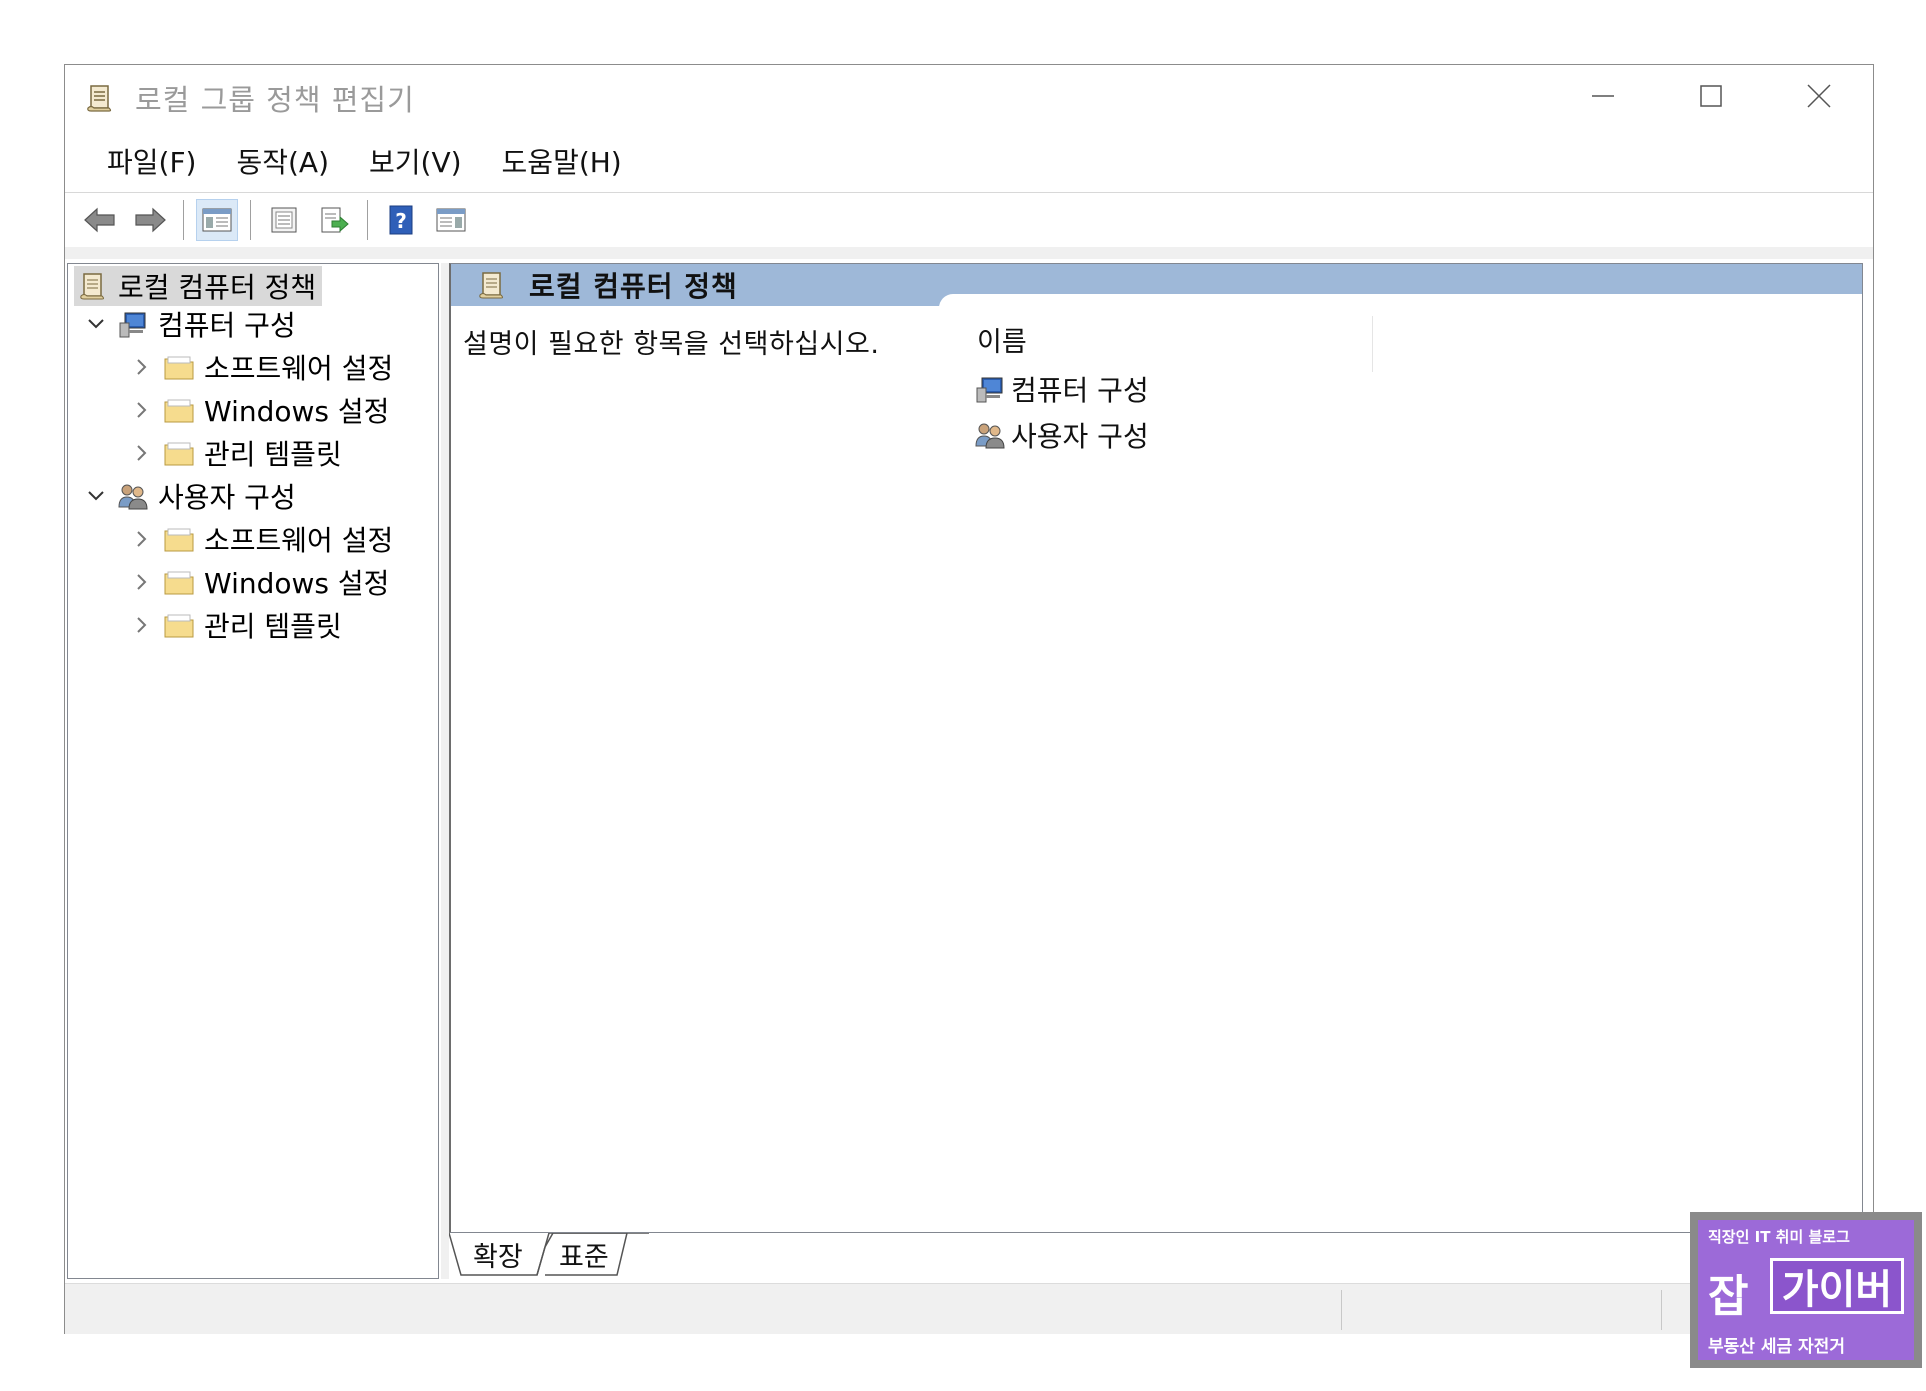 The height and width of the screenshot is (1391, 1926). I want to click on window-title: 로컬 그룹 정책 편집기, so click(275, 100).